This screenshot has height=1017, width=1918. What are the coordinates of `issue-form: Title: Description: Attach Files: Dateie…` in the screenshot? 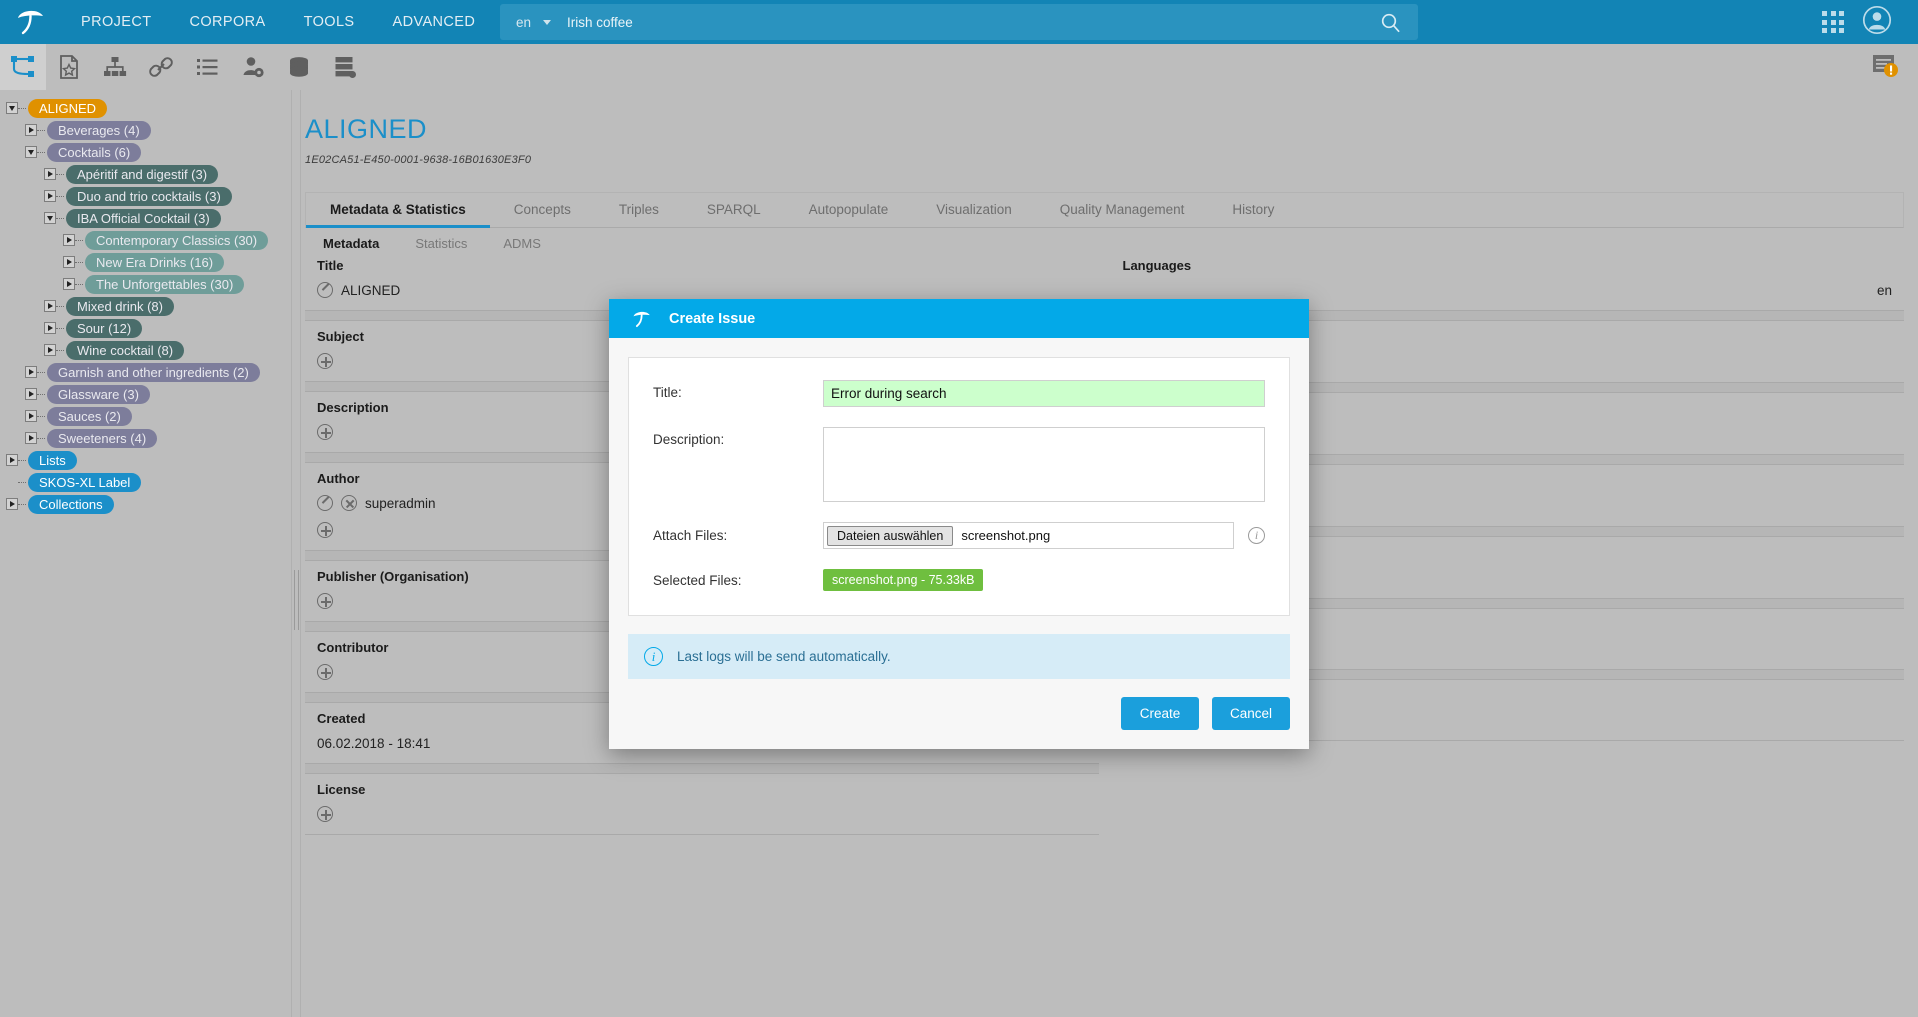 It's located at (959, 486).